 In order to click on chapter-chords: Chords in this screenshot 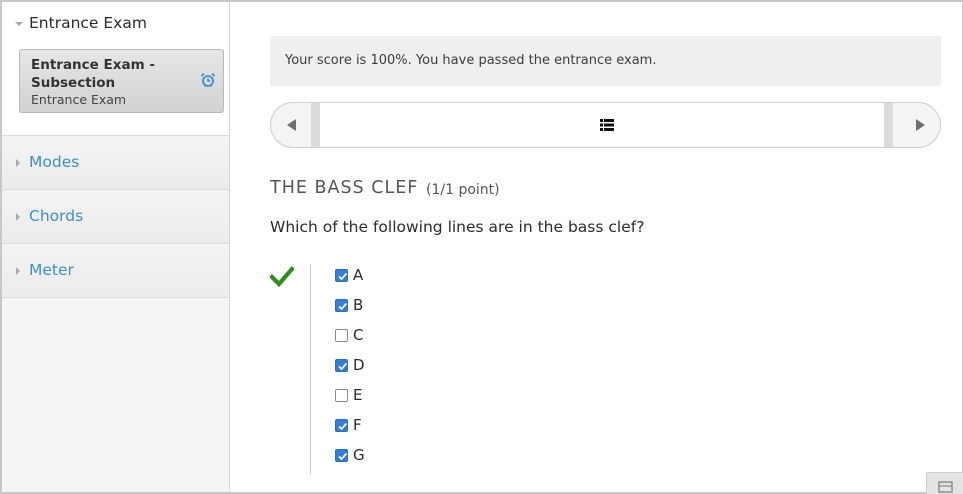, I will do `click(115, 217)`.